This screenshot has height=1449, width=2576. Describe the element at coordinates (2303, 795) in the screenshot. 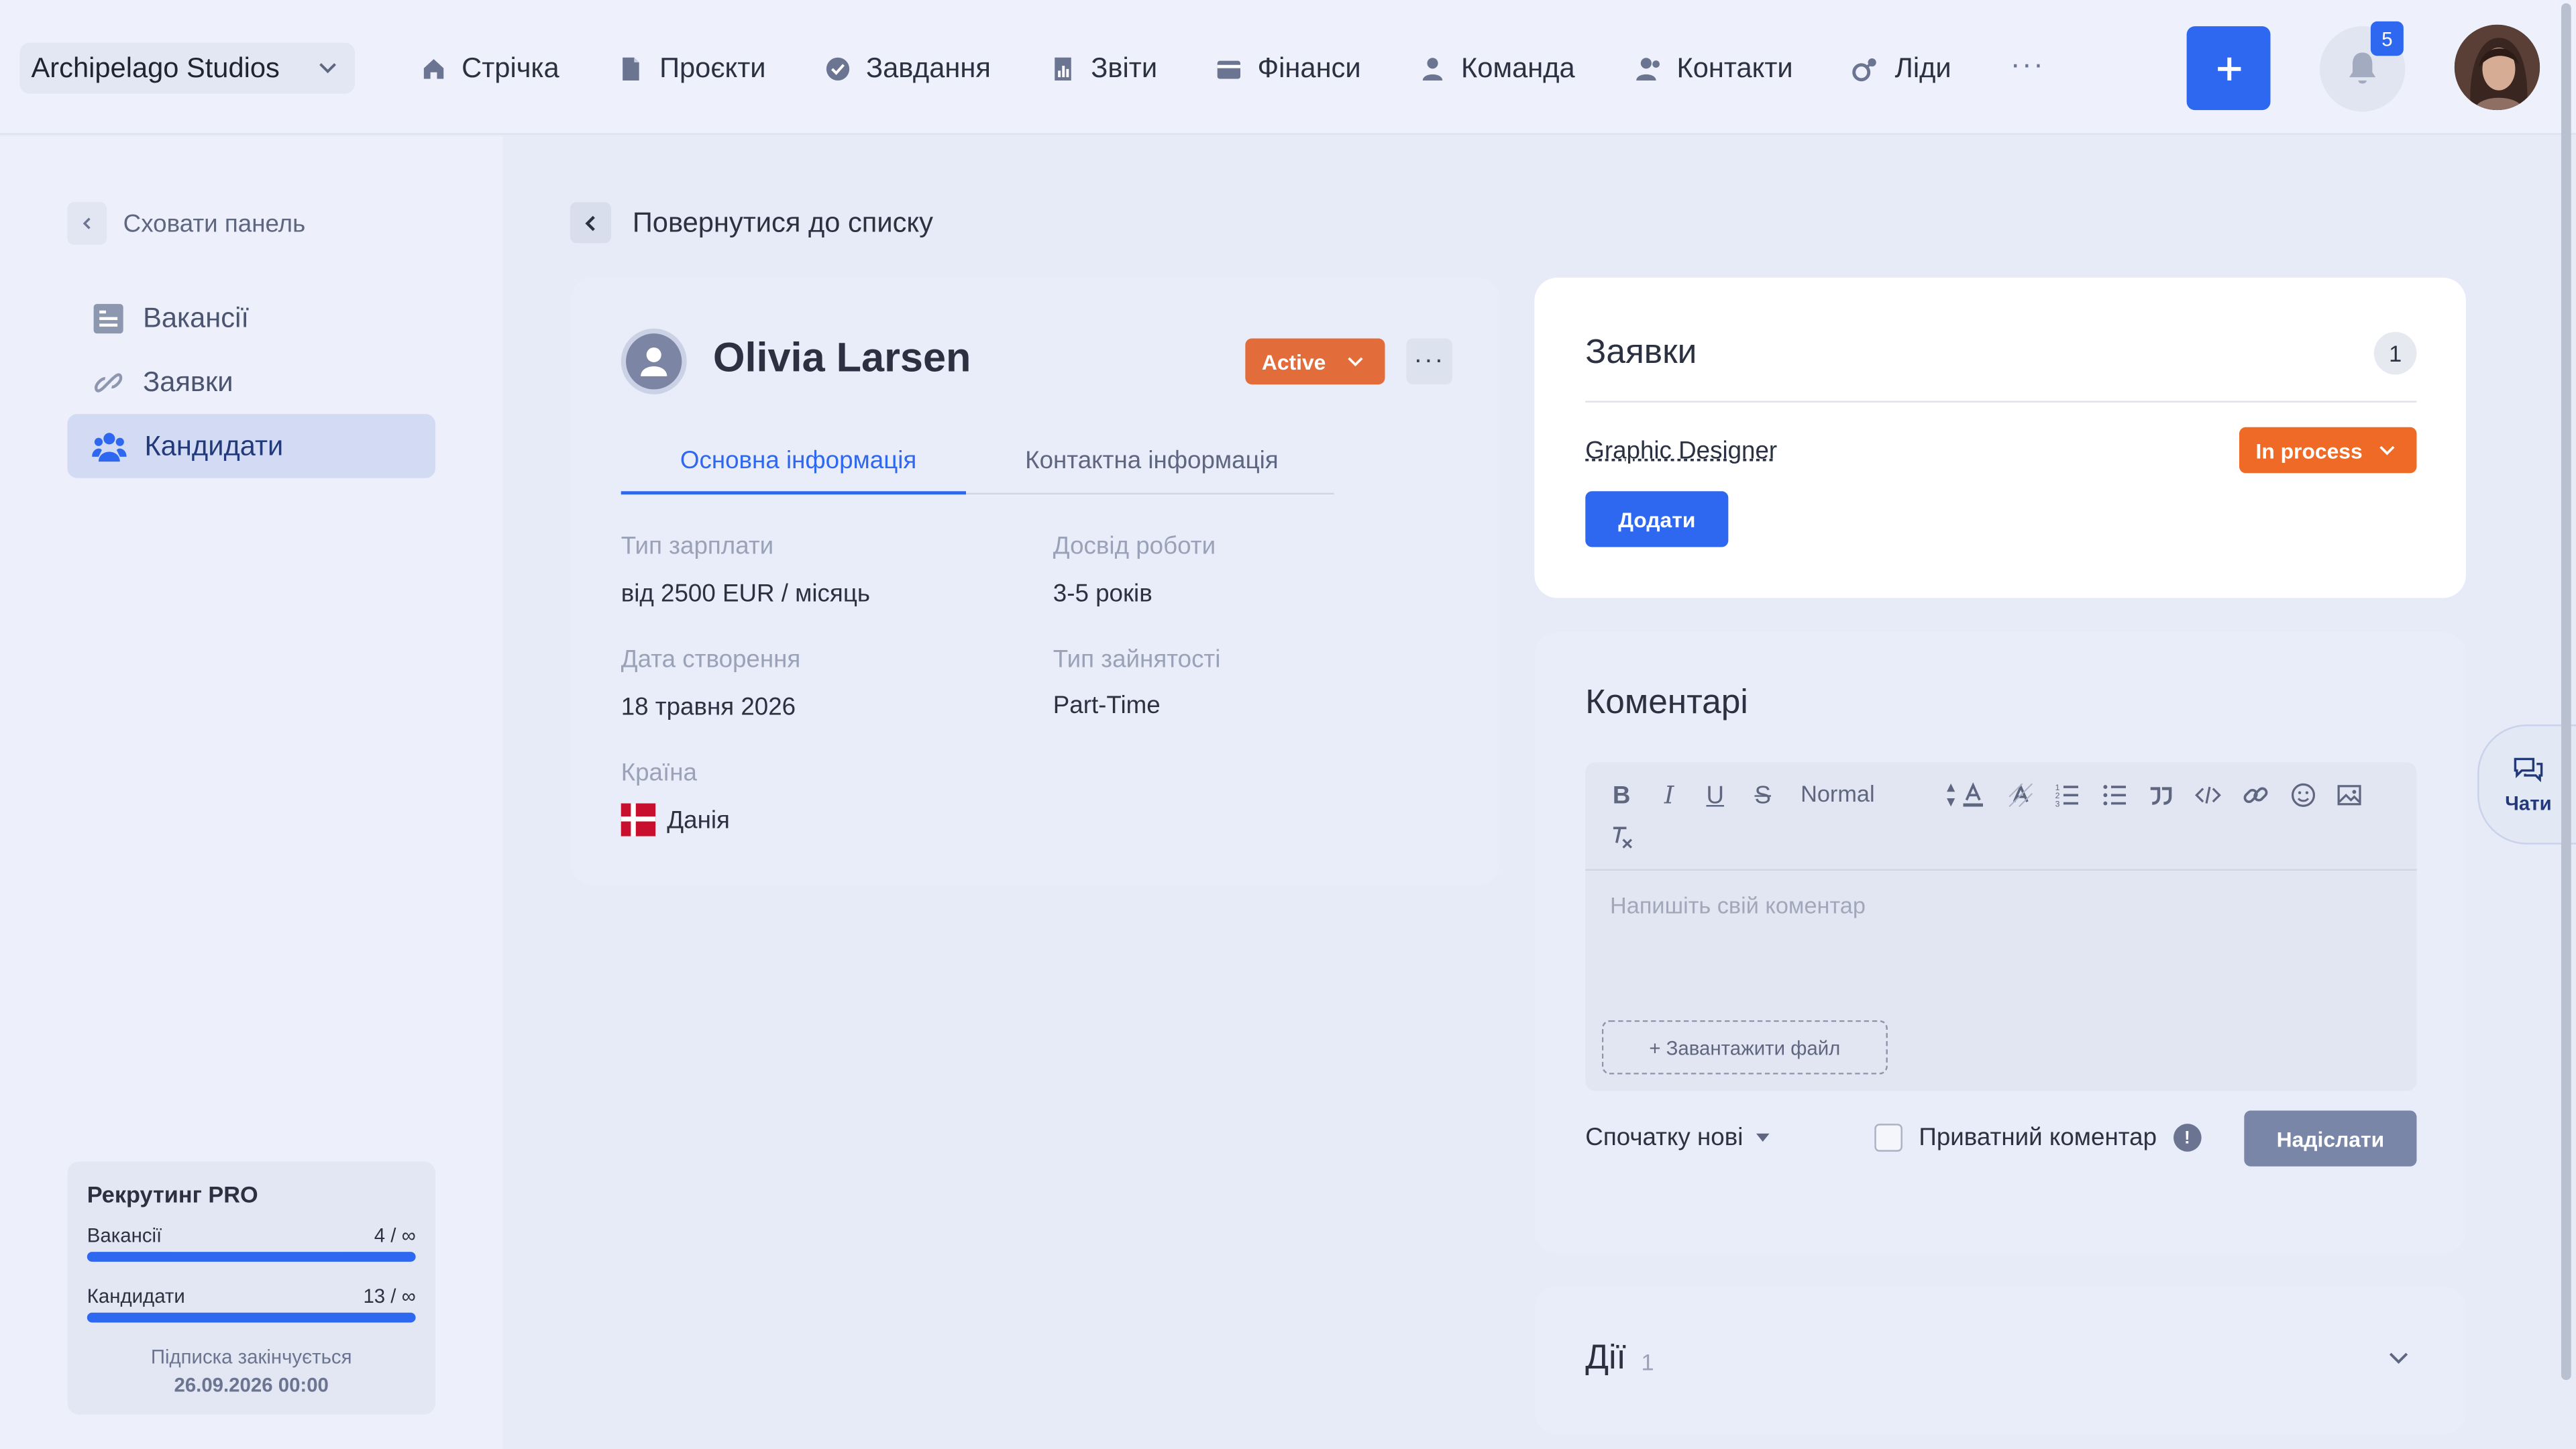

I see `emoji-icon` at that location.